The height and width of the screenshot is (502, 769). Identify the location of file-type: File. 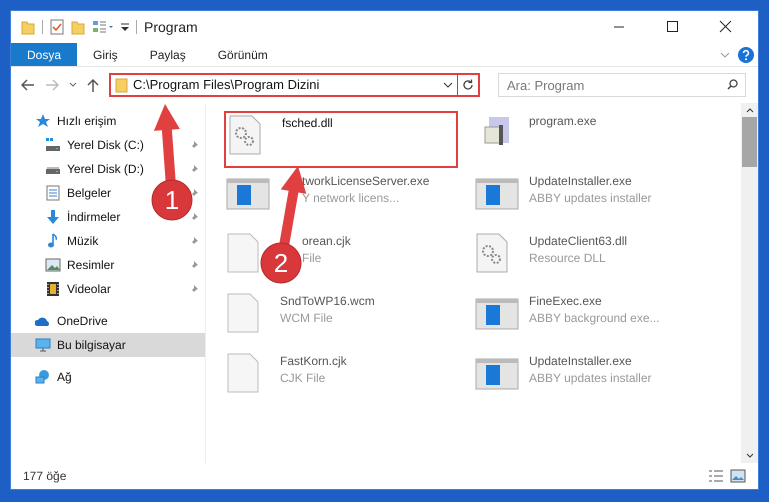
(312, 258).